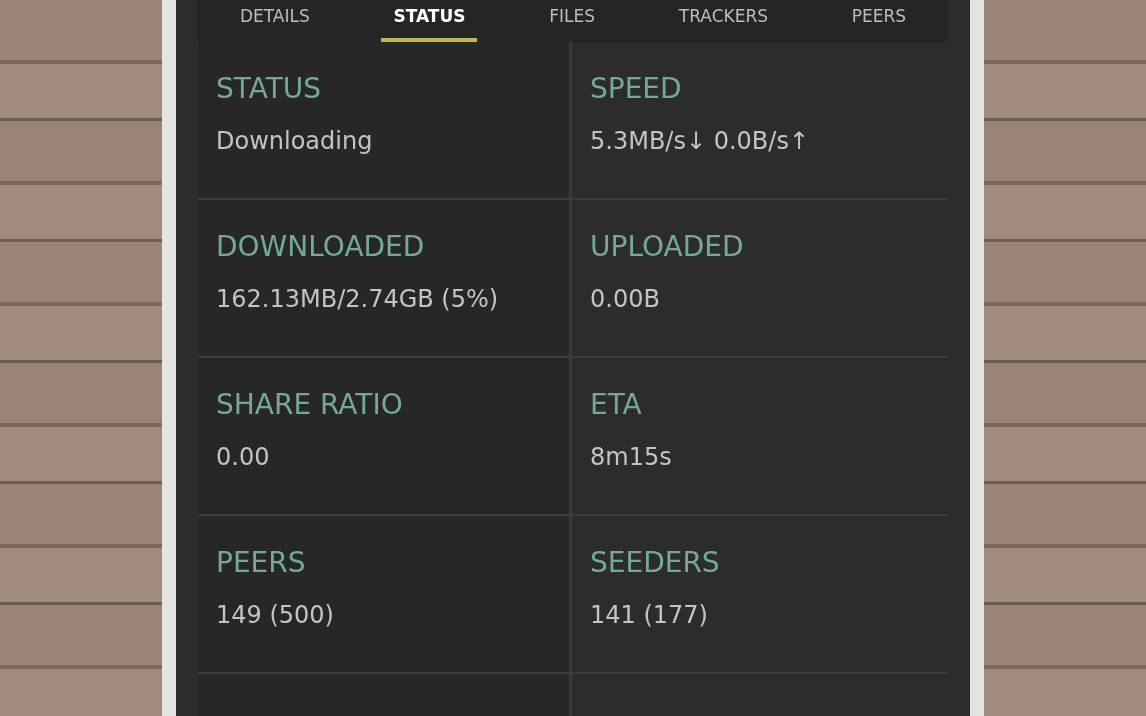  What do you see at coordinates (294, 141) in the screenshot?
I see `field-value: Downloading` at bounding box center [294, 141].